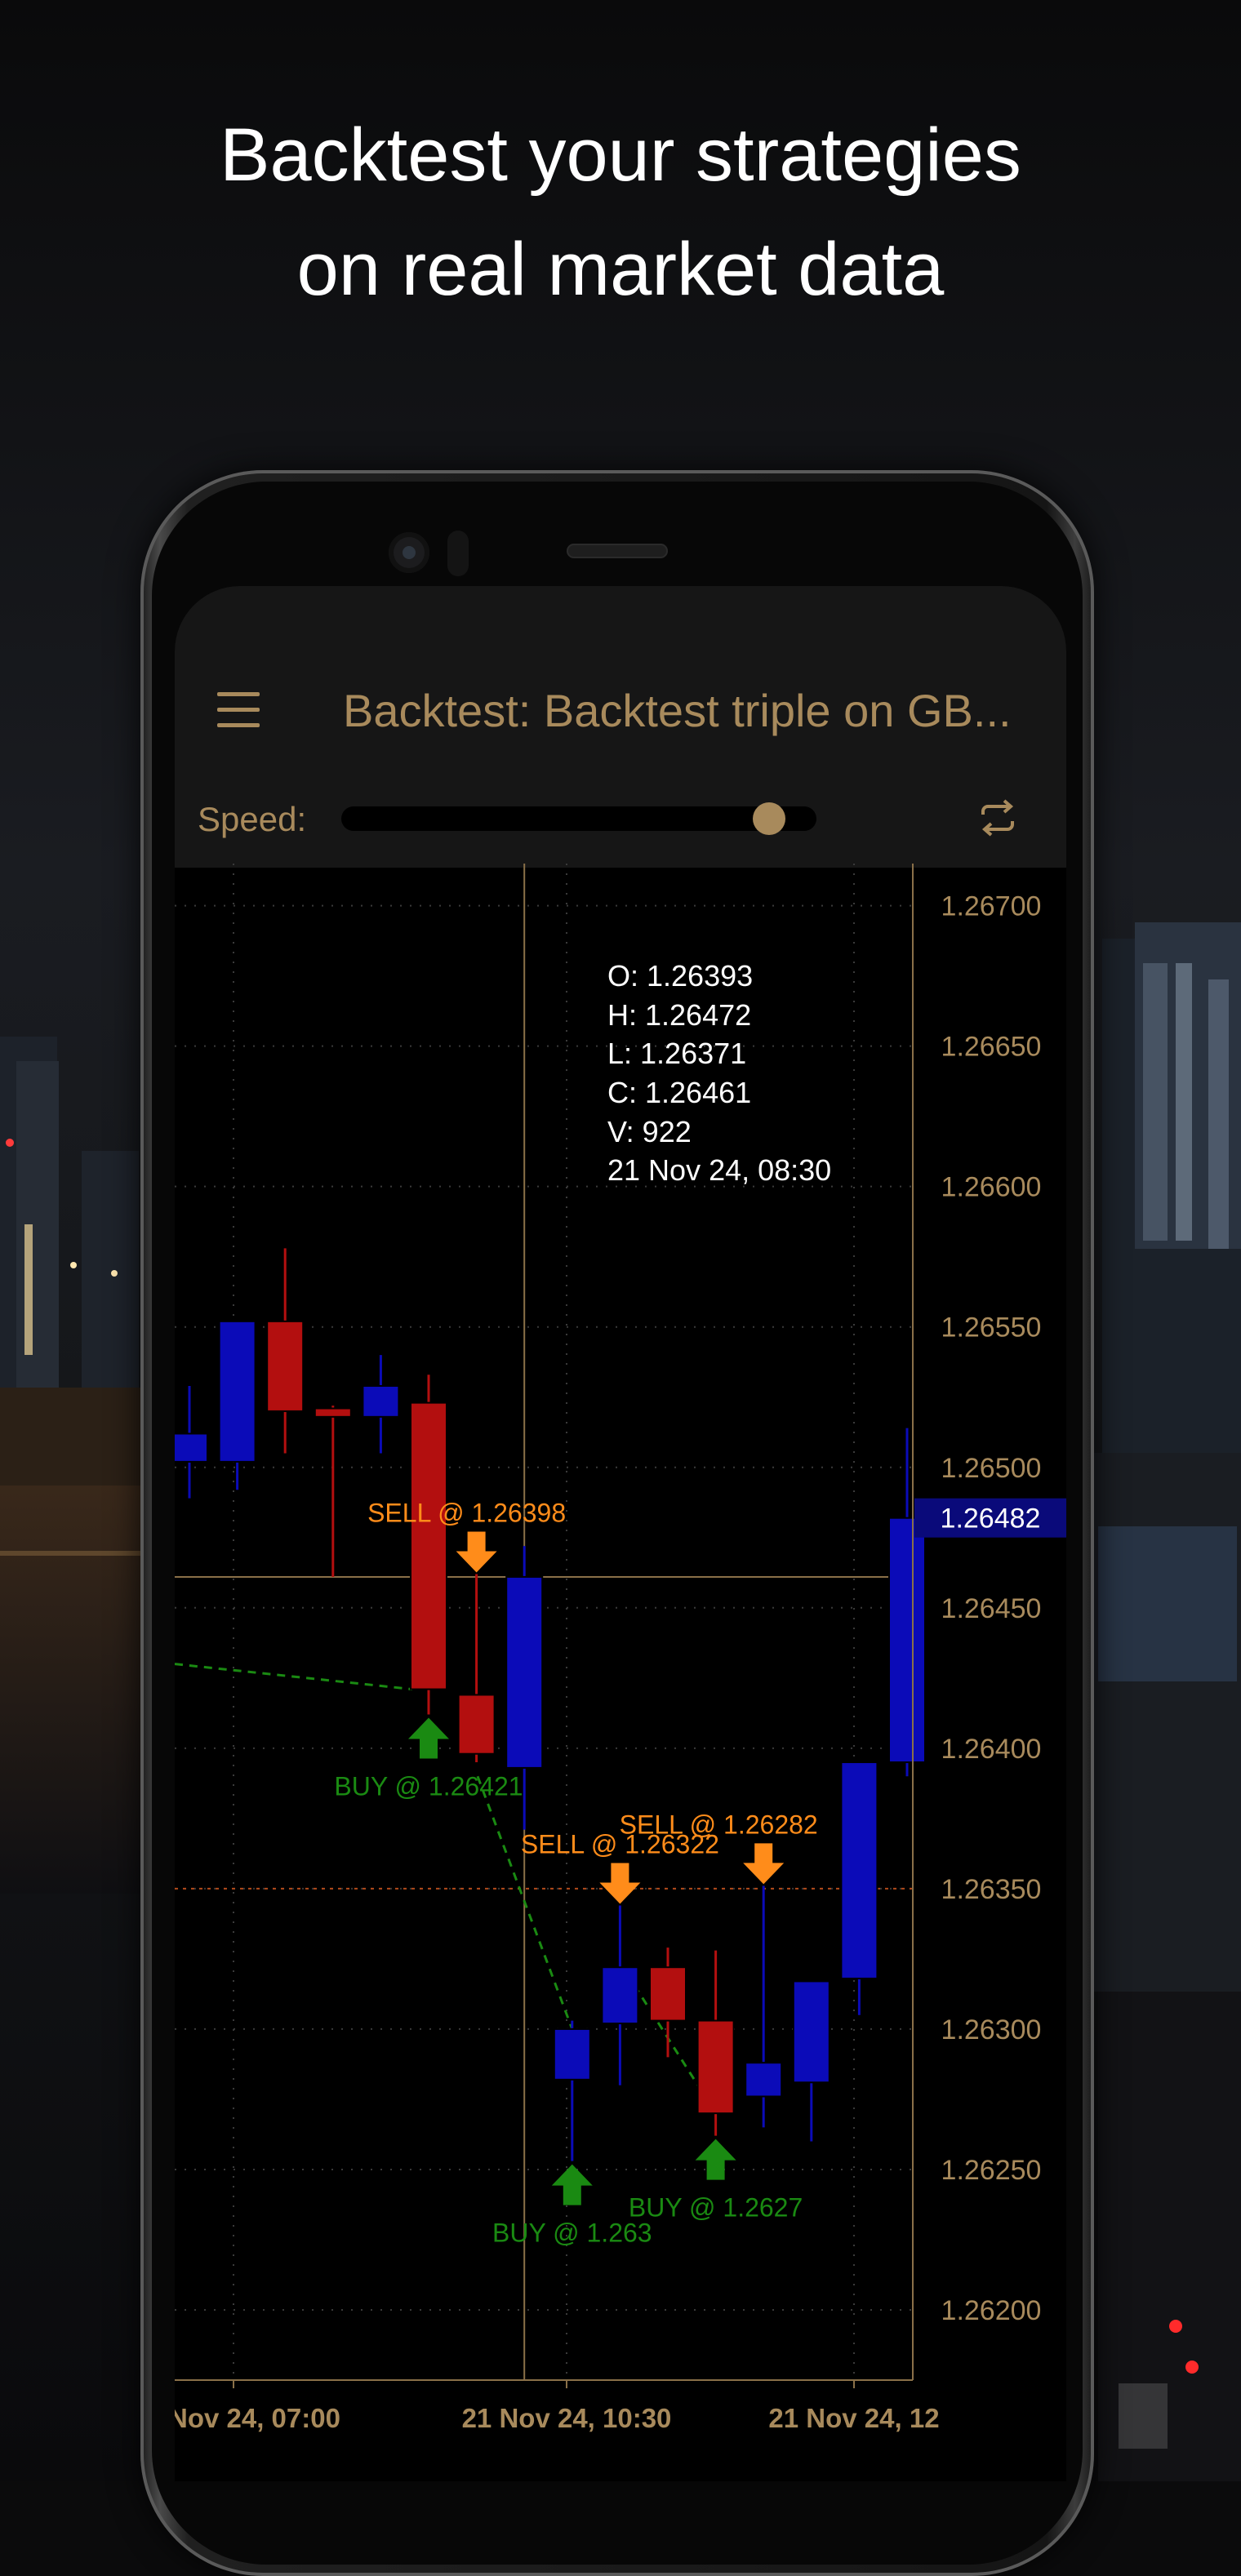 The image size is (1241, 2576). I want to click on y-tick-label: 1.26500, so click(991, 1468).